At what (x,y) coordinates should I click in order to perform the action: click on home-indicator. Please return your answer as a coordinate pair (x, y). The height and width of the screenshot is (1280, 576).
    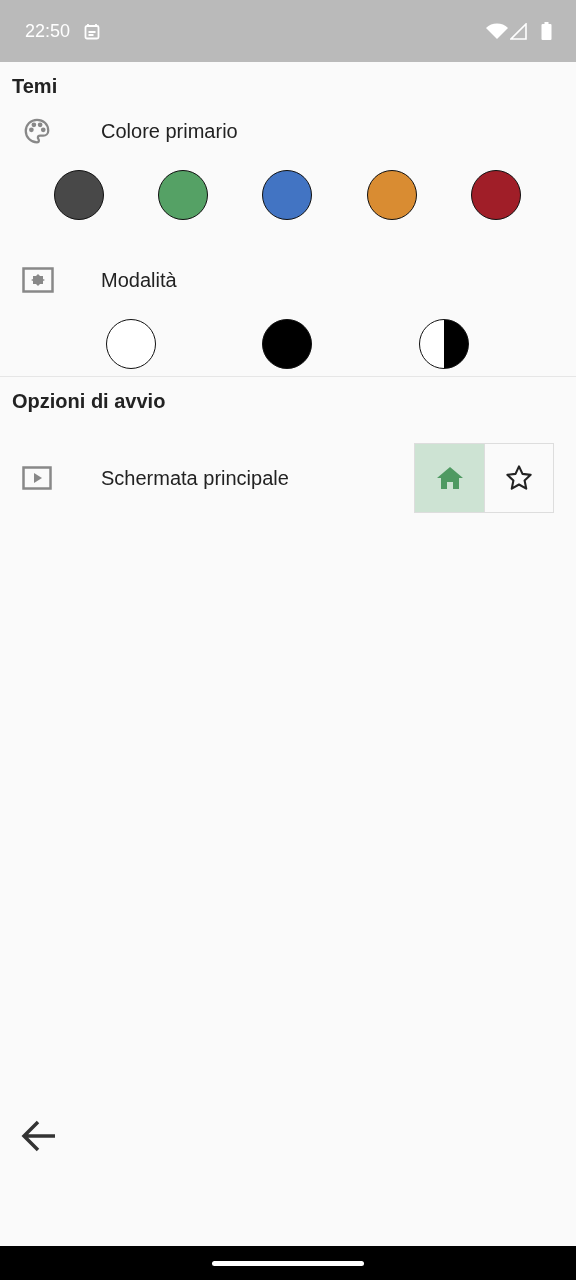
    Looking at the image, I should click on (288, 1263).